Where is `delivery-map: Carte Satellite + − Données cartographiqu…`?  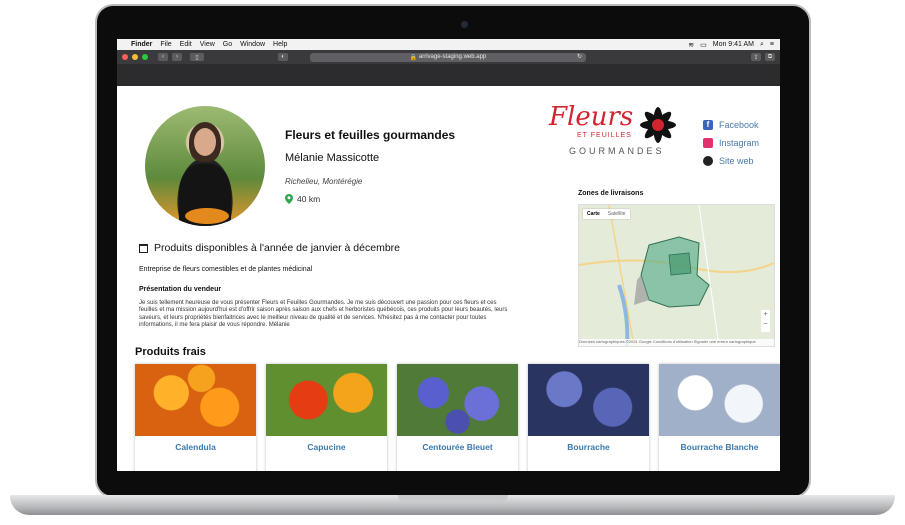 delivery-map: Carte Satellite + − Données cartographiqu… is located at coordinates (676, 275).